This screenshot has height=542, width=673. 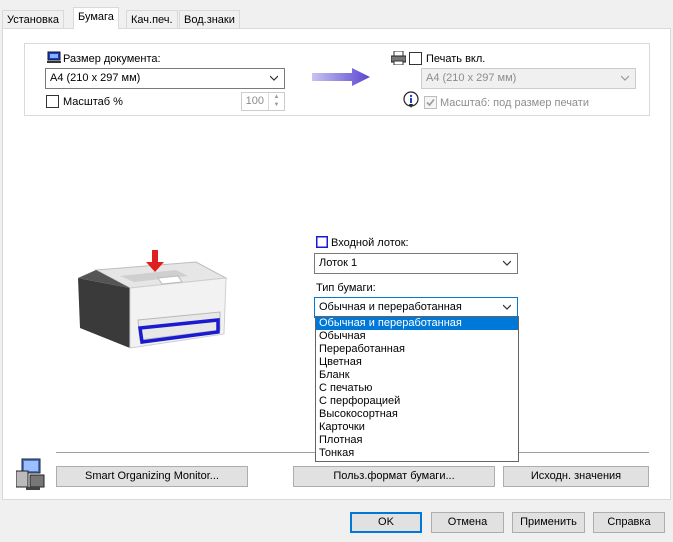 What do you see at coordinates (276, 97) in the screenshot?
I see `spinner-up-icon: ▲` at bounding box center [276, 97].